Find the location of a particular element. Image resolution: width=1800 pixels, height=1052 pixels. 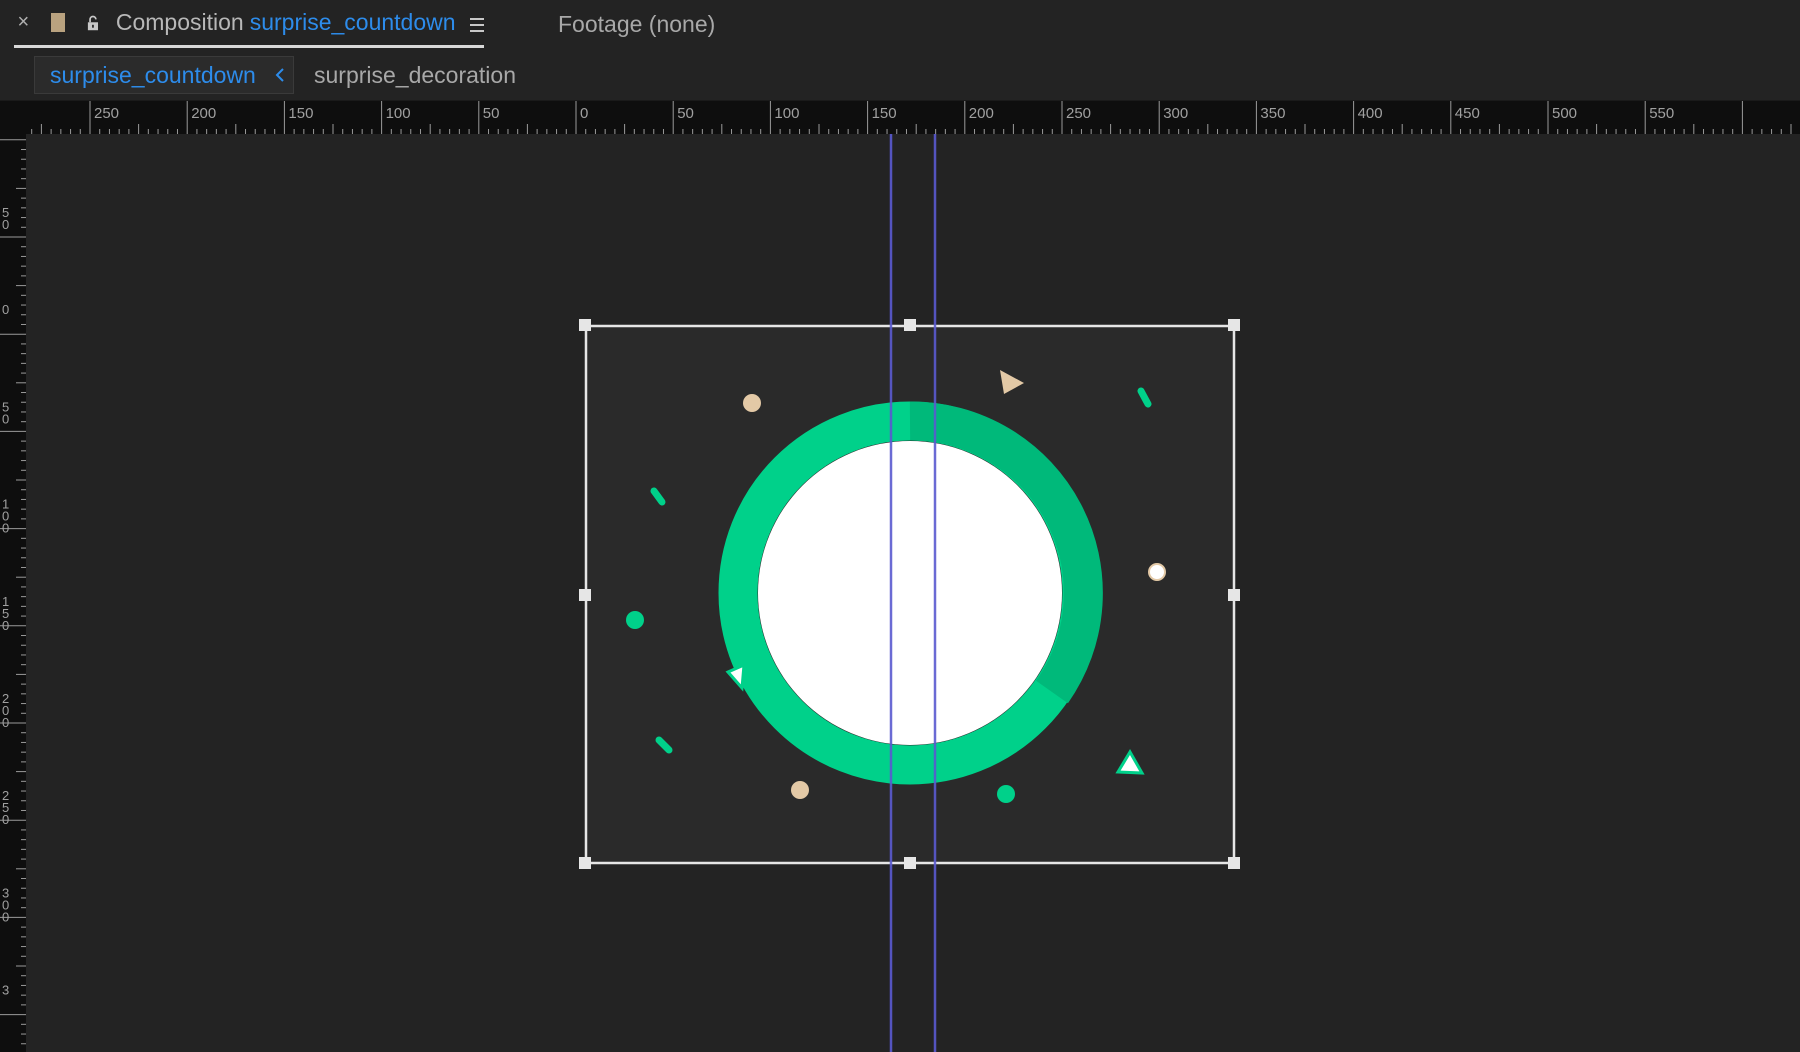

tab-title-prefix: Composition is located at coordinates (179, 22).